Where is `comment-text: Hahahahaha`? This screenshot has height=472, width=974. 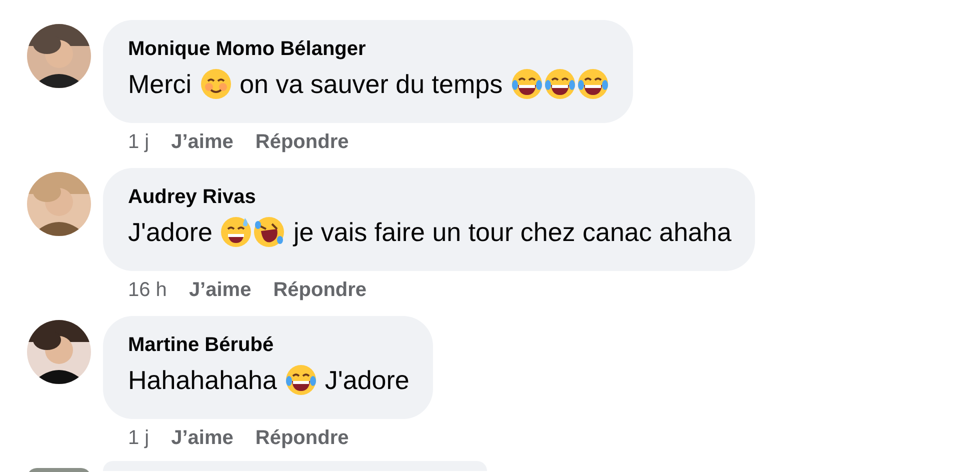 comment-text: Hahahahaha is located at coordinates (202, 380).